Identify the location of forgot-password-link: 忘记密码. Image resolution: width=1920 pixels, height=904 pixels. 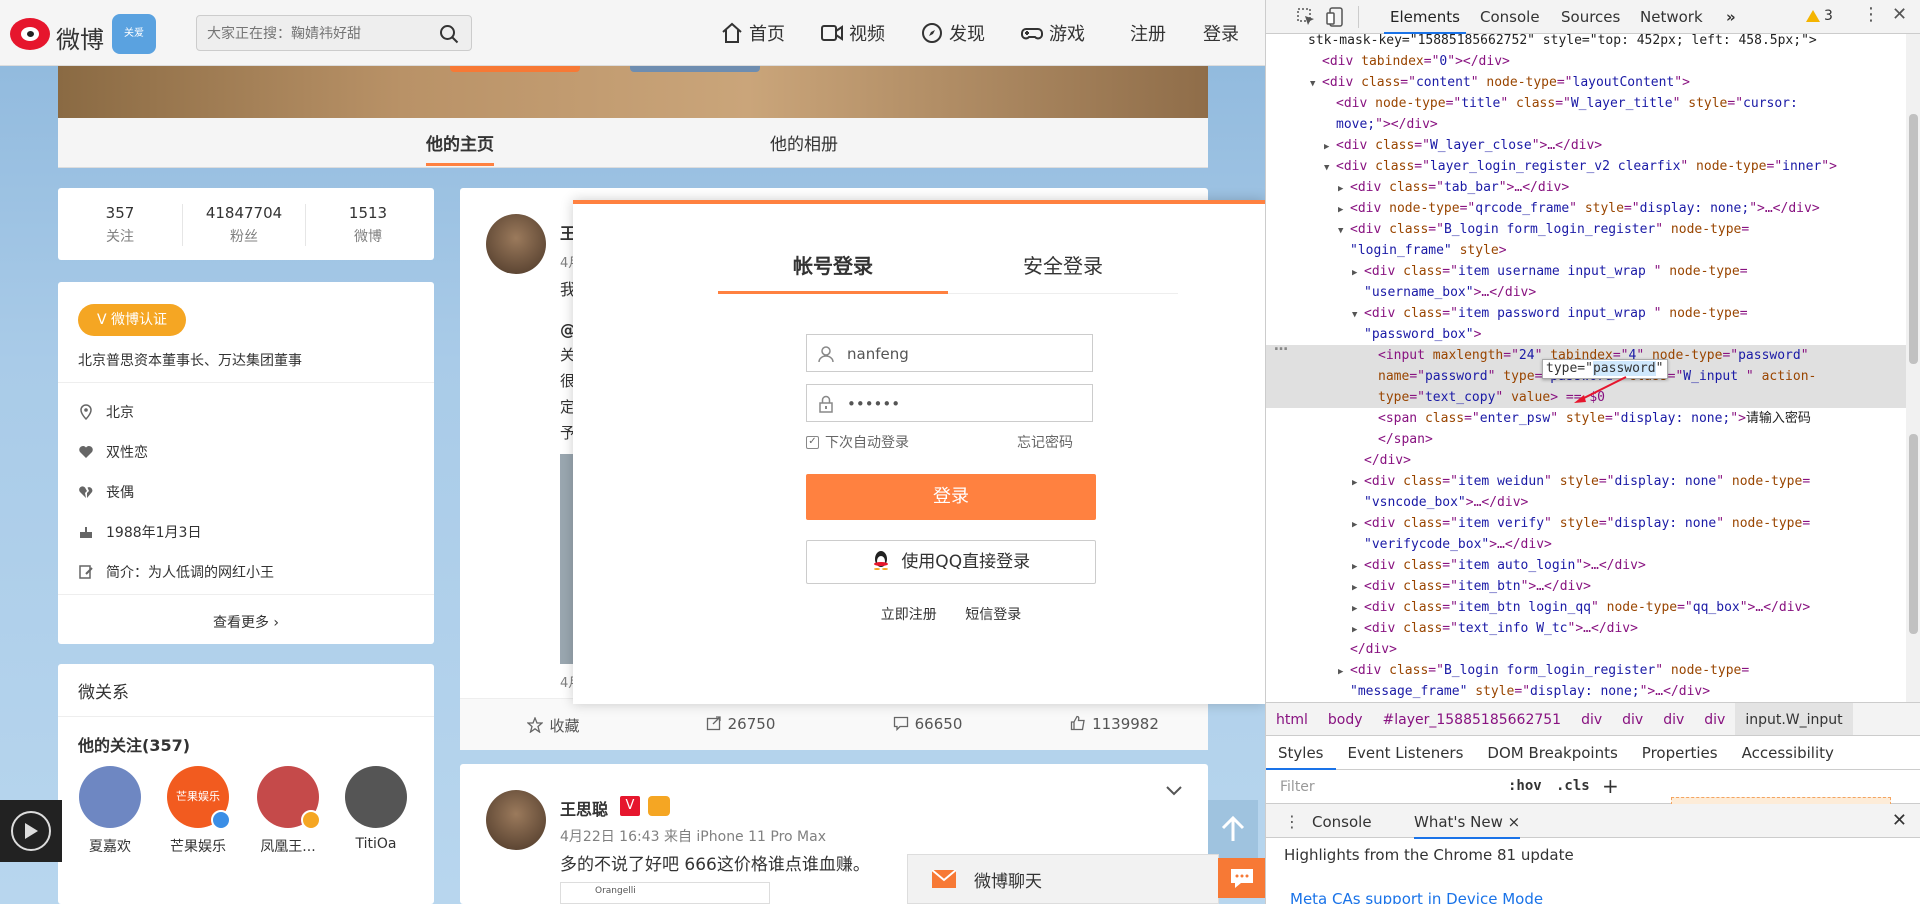
(1045, 442).